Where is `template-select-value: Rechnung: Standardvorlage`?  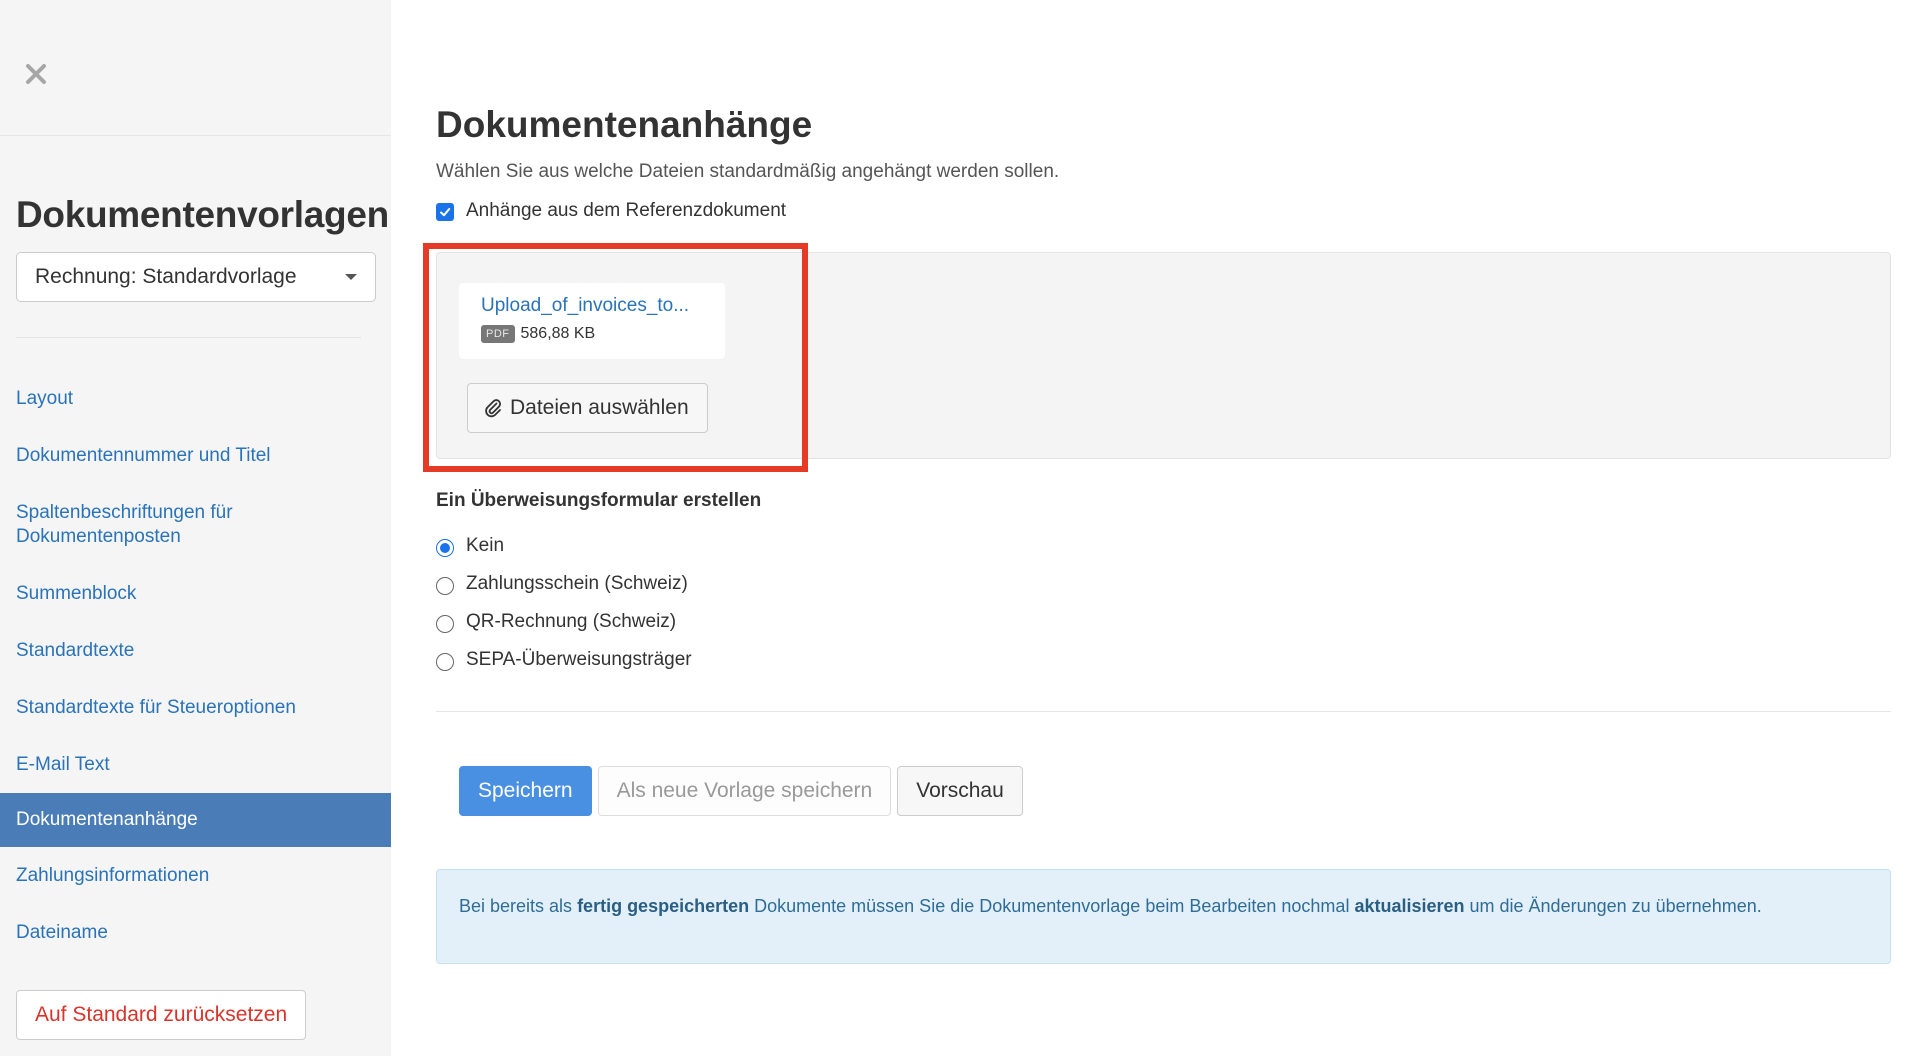
template-select-value: Rechnung: Standardvorlage is located at coordinates (166, 276).